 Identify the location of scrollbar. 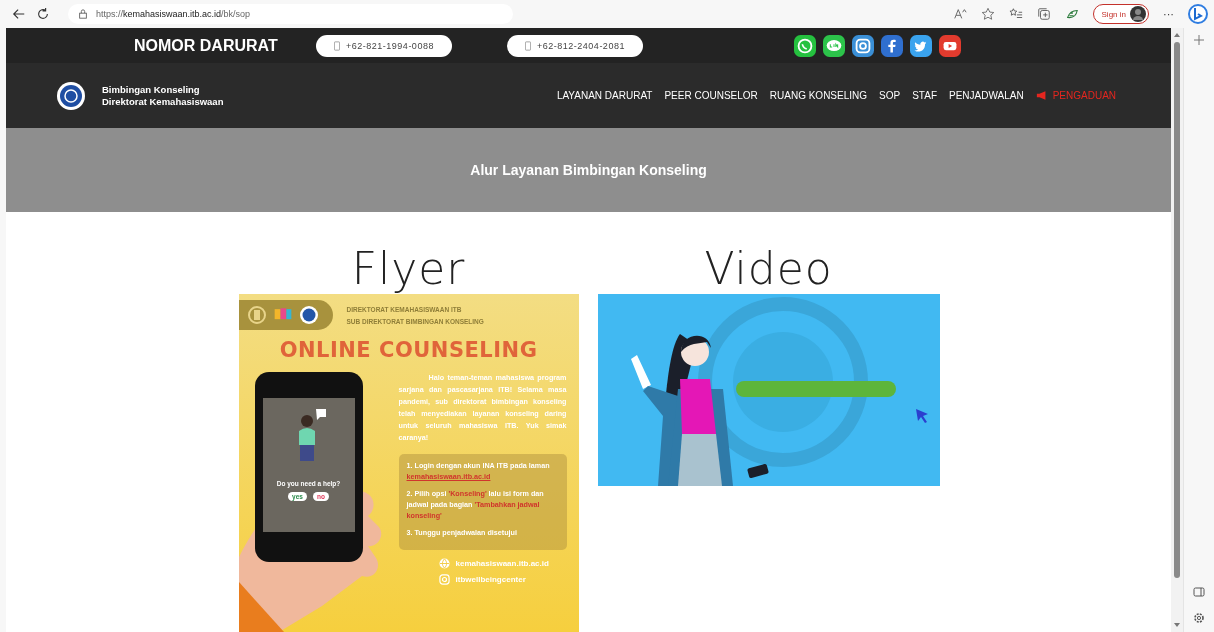
(1177, 330).